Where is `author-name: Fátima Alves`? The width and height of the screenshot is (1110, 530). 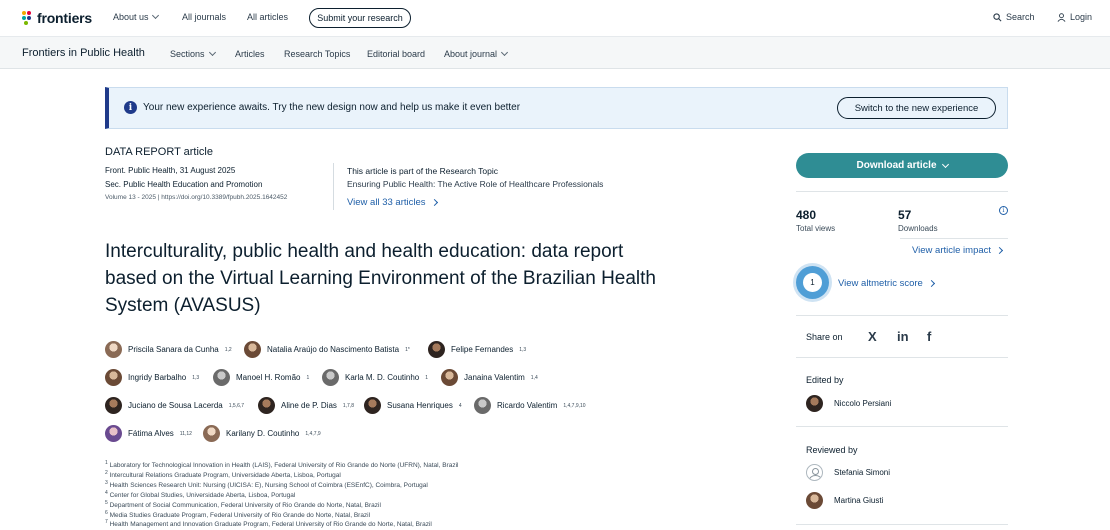 author-name: Fátima Alves is located at coordinates (151, 433).